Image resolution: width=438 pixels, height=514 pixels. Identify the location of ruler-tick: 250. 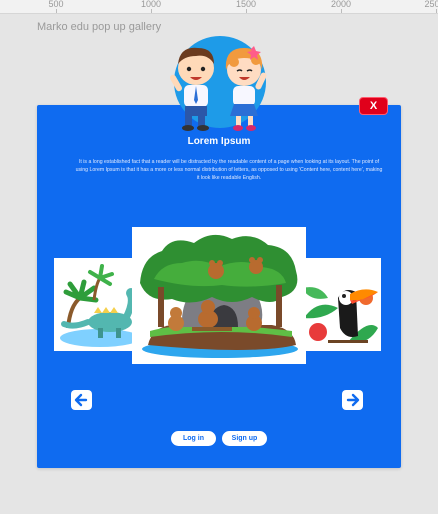
(431, 4).